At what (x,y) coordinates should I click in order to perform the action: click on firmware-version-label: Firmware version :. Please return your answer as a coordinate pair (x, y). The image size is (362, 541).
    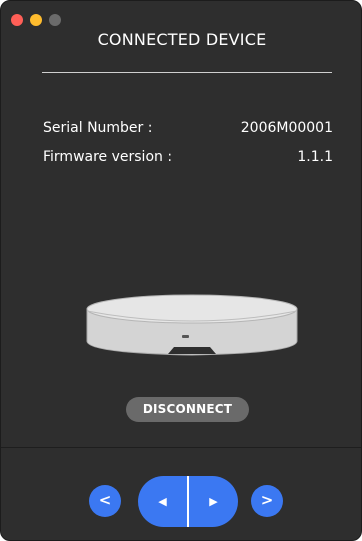
    Looking at the image, I should click on (108, 157).